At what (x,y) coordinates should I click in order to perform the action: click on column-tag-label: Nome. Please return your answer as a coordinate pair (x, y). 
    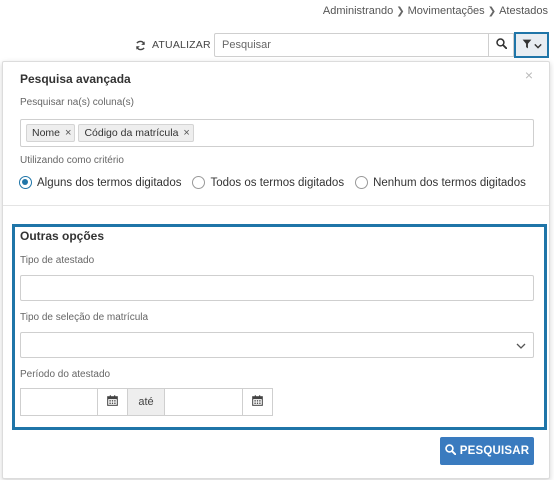
    Looking at the image, I should click on (46, 133).